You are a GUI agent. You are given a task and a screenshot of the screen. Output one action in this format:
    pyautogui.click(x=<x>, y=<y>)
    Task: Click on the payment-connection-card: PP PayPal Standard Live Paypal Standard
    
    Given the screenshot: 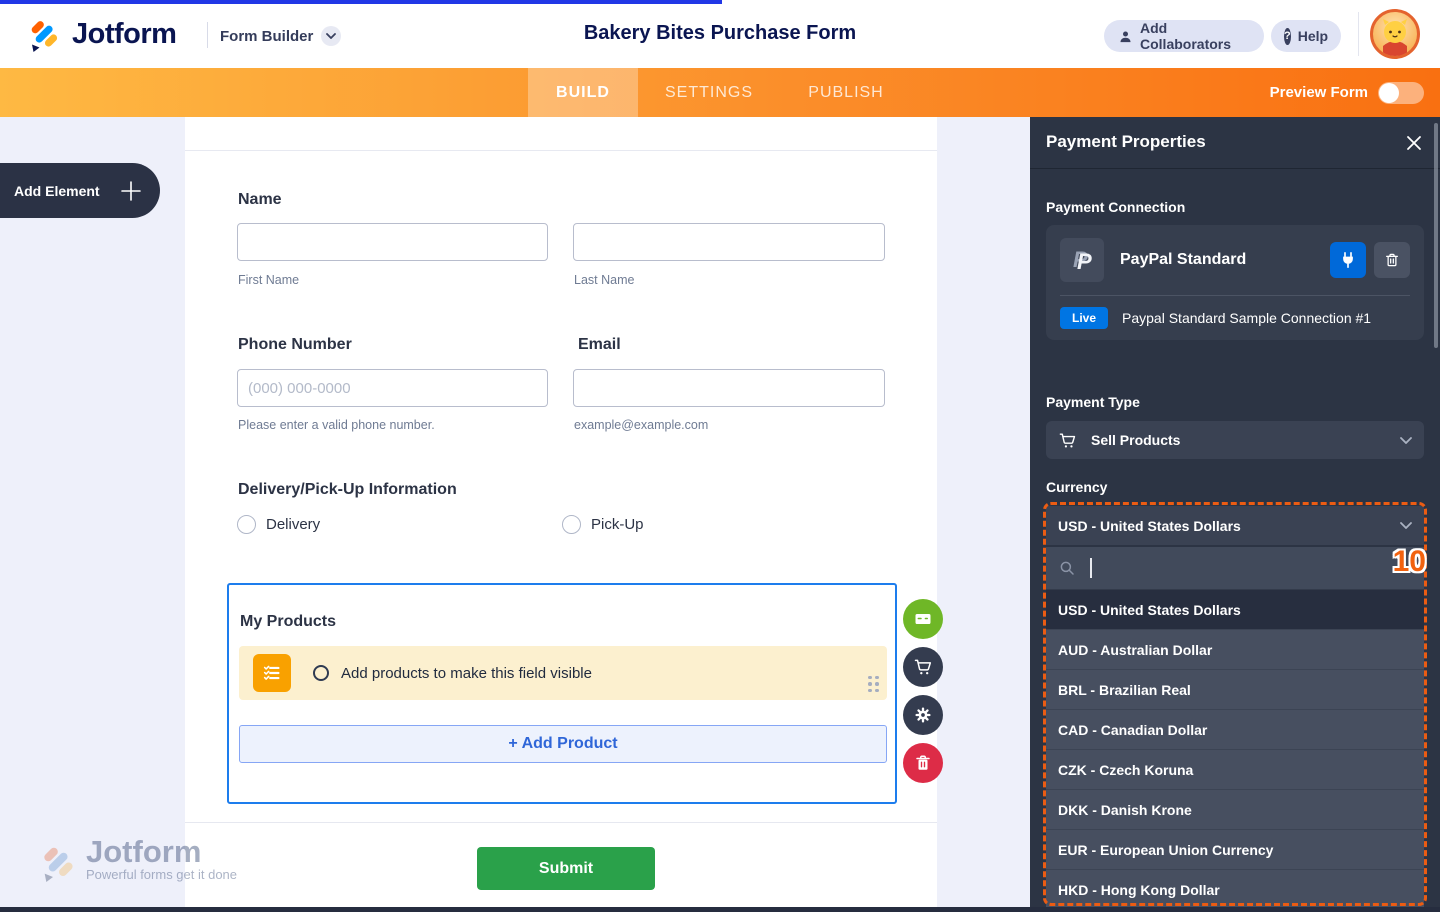 What is the action you would take?
    pyautogui.click(x=1235, y=282)
    